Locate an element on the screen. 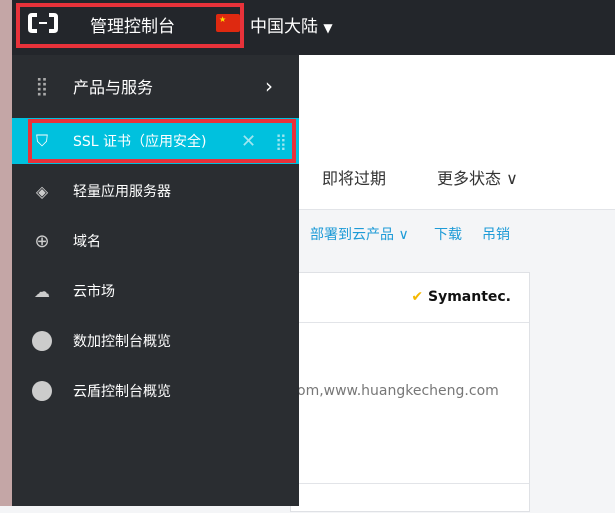 The image size is (615, 513). sidebar-item-market: ☁ 云市场 is located at coordinates (155, 291).